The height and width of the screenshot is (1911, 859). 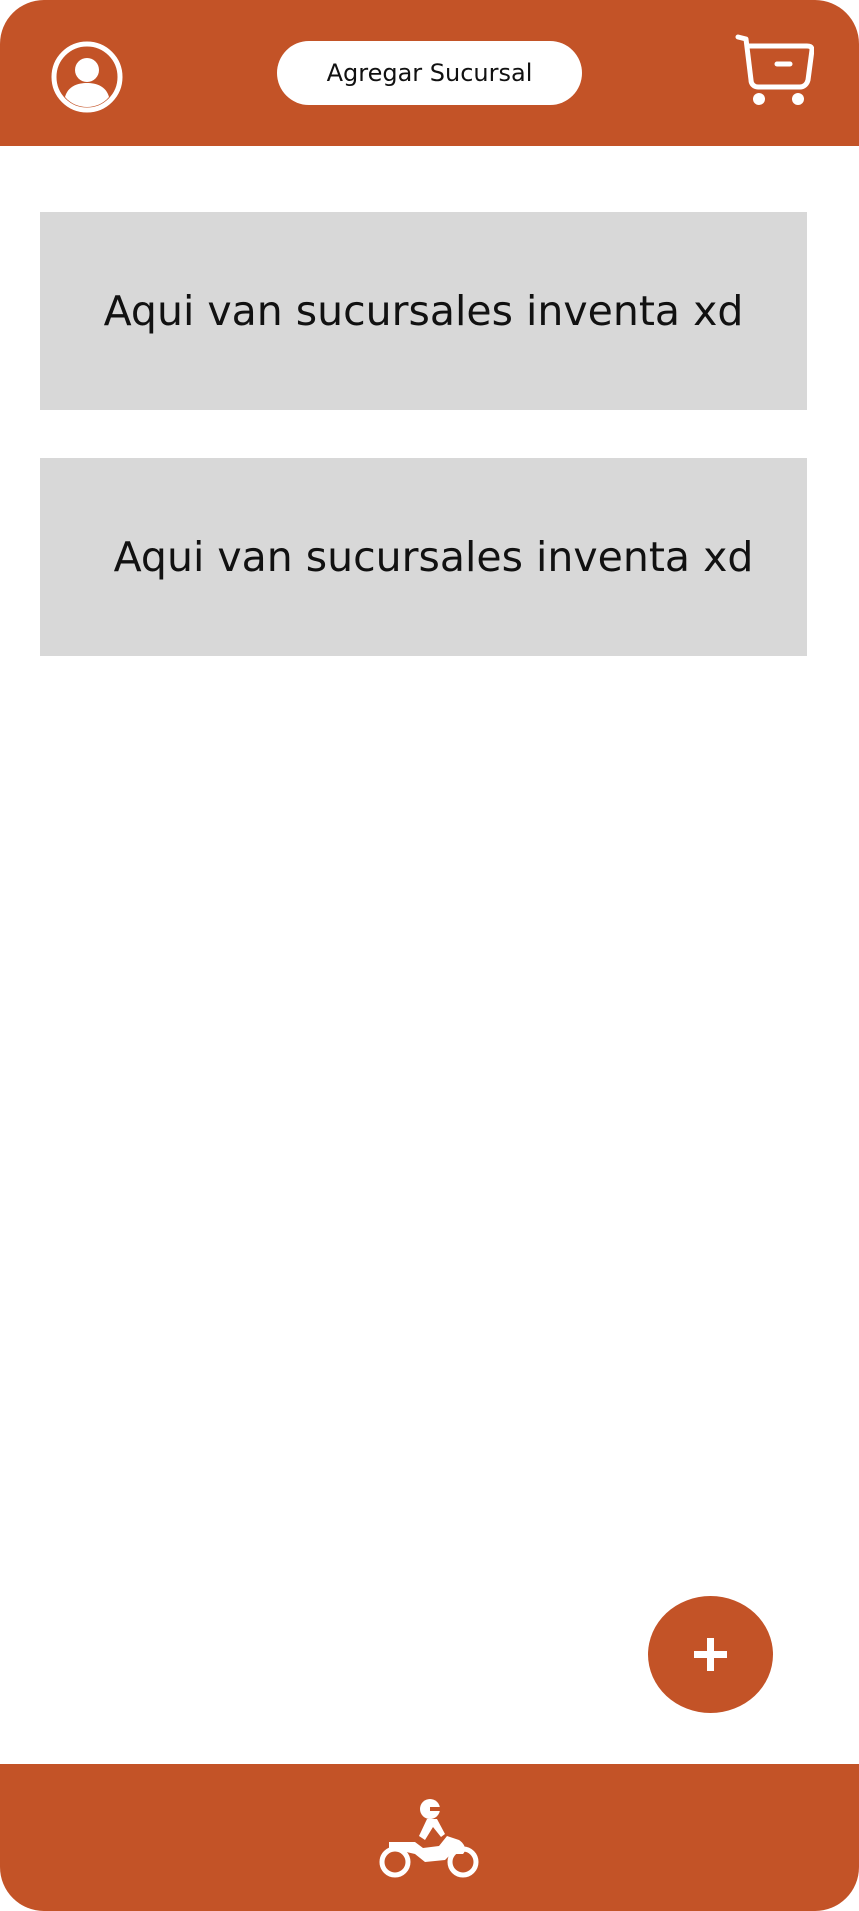 I want to click on plus-icon, so click(x=710, y=1654).